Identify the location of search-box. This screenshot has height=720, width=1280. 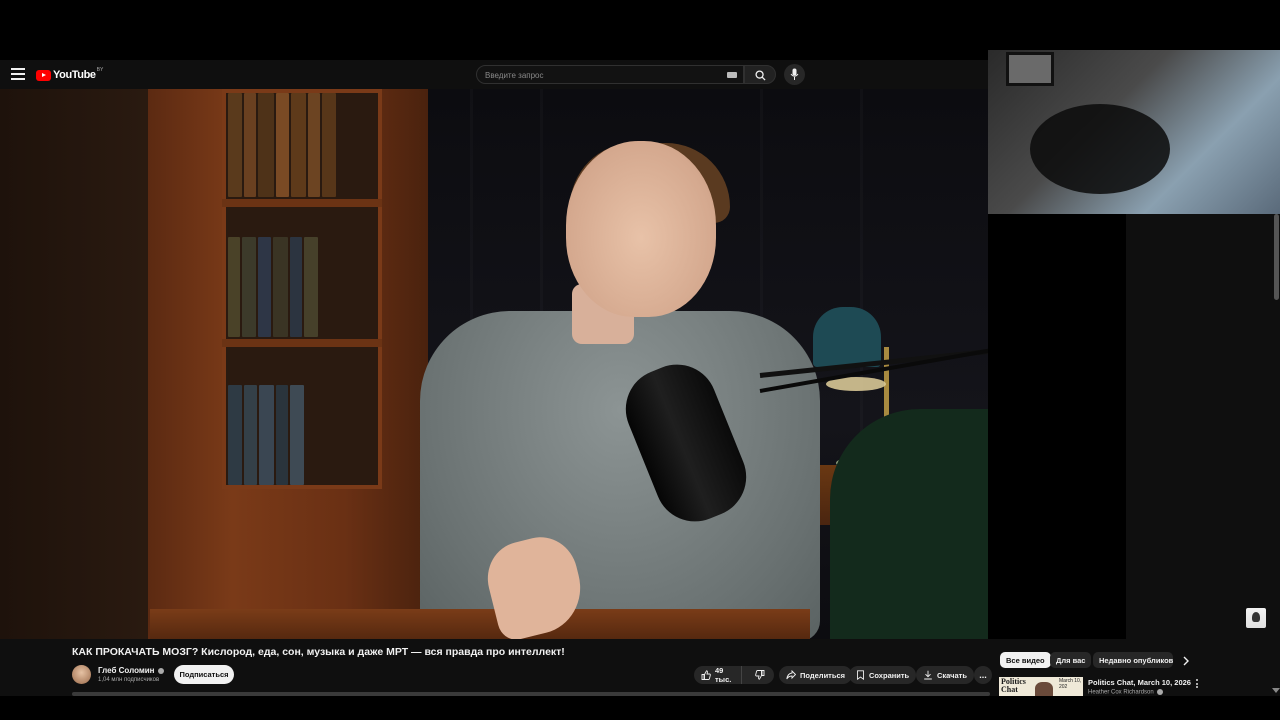
(610, 74).